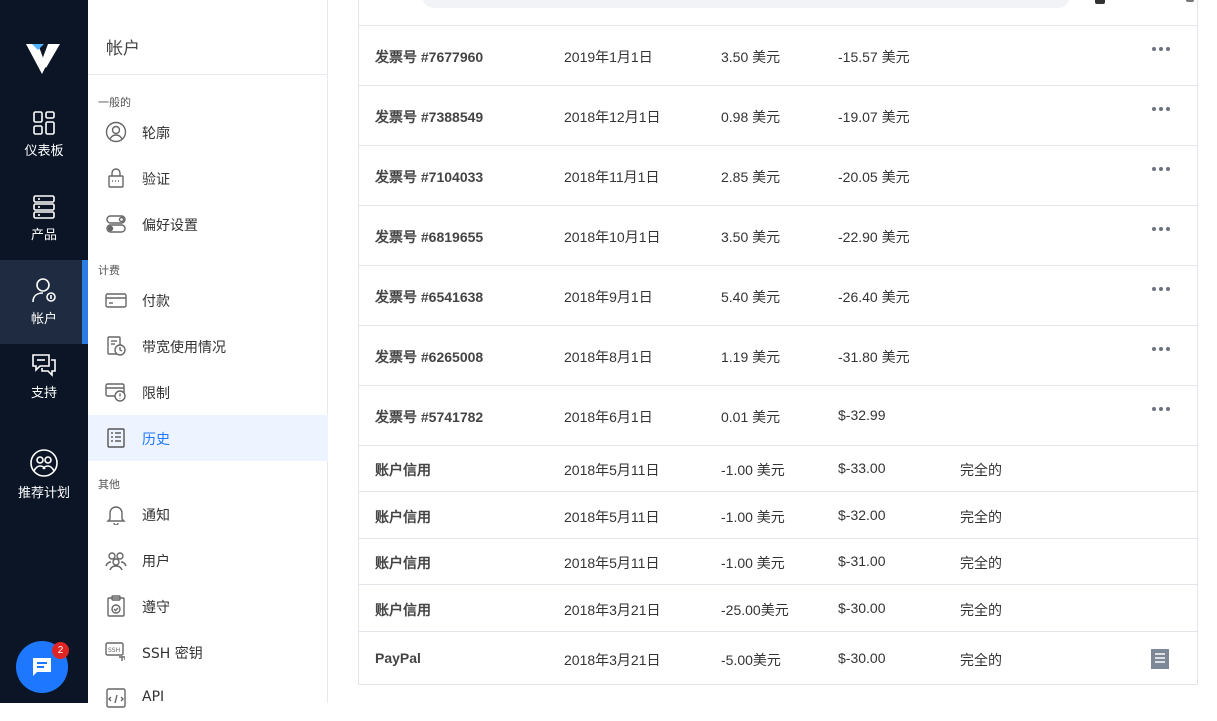 The width and height of the screenshot is (1217, 721). Describe the element at coordinates (208, 606) in the screenshot. I see `sidebar-item-compliance: 遵守` at that location.